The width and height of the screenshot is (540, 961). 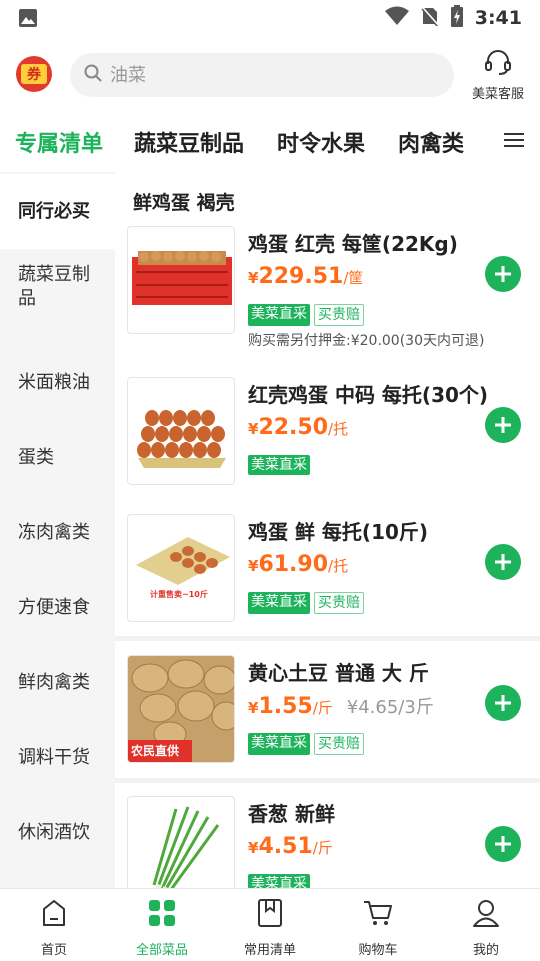 I want to click on price-value: 1.55, so click(x=285, y=706).